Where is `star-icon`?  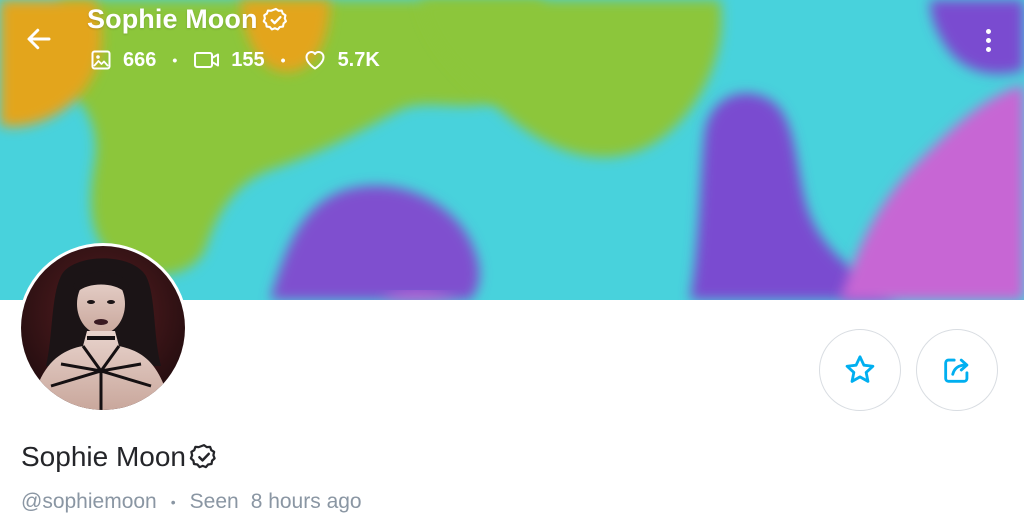
star-icon is located at coordinates (860, 369).